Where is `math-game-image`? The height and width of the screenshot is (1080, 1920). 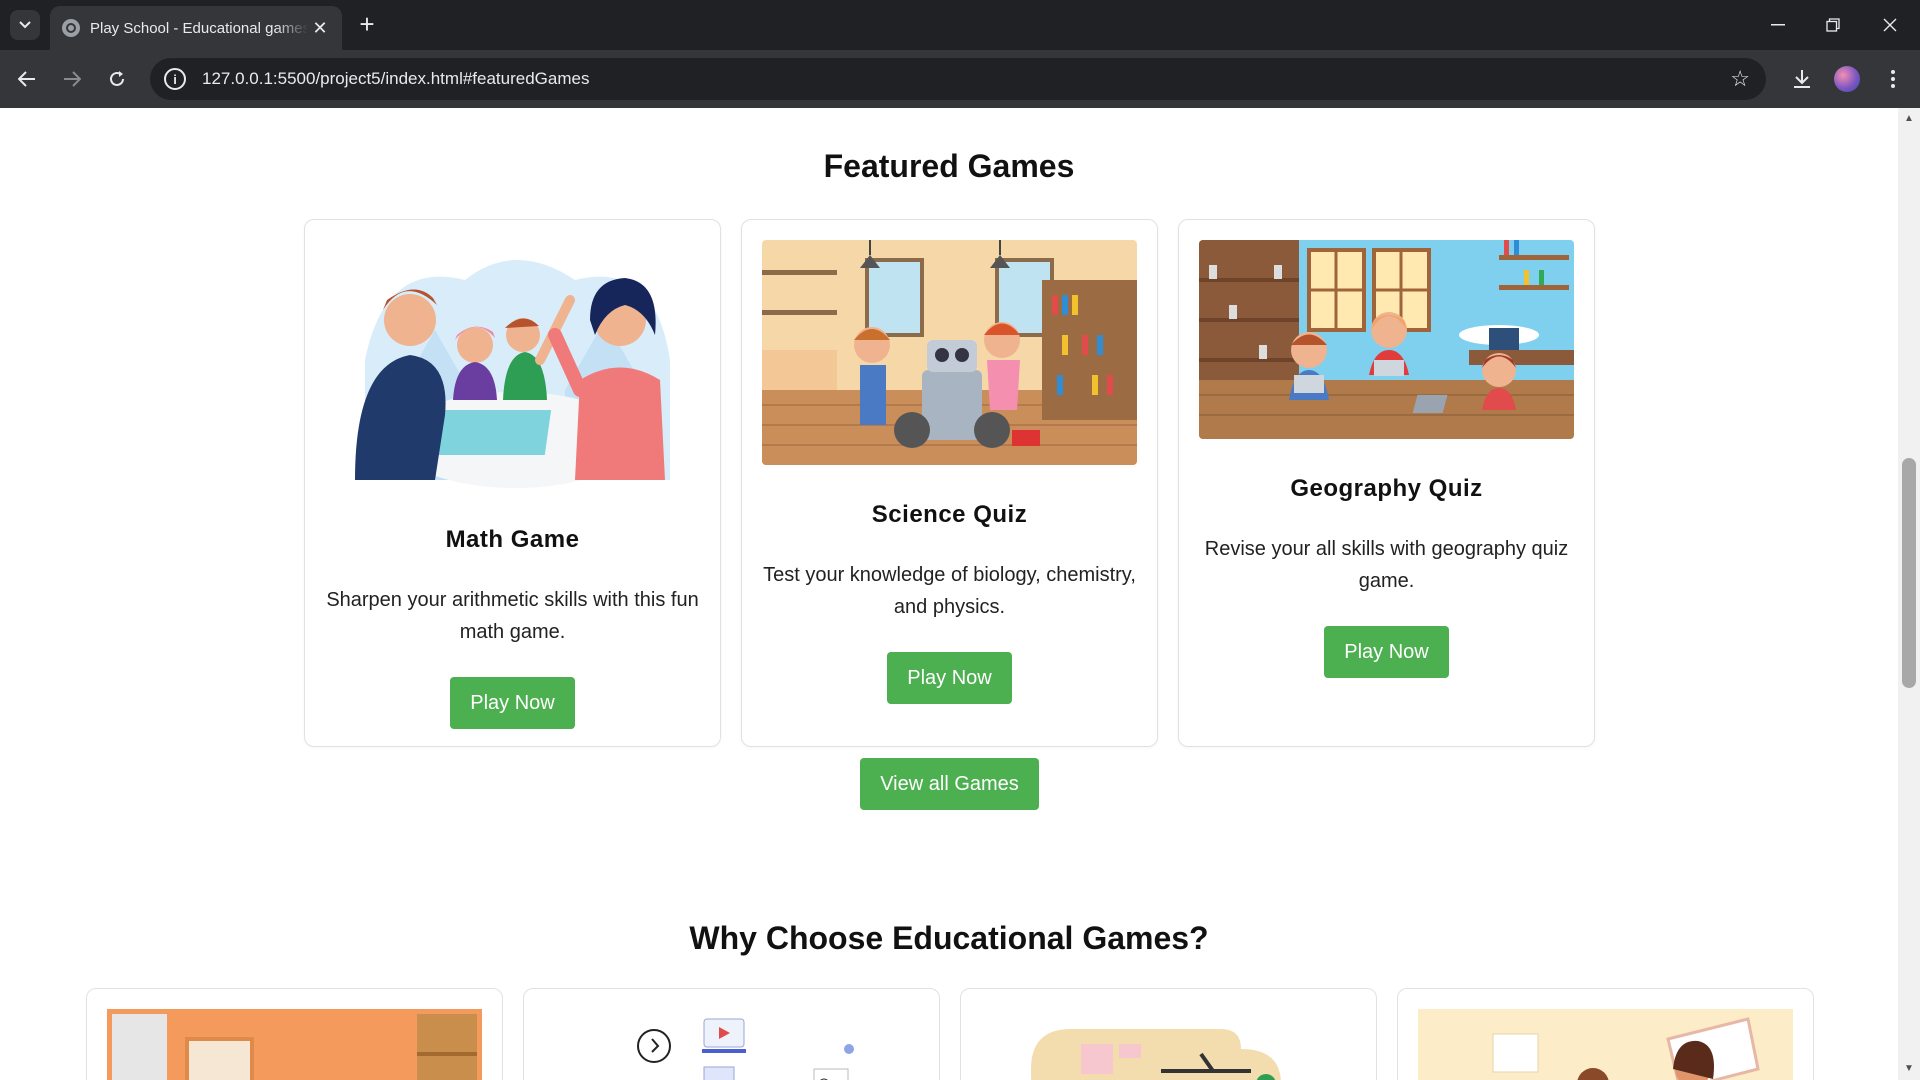
math-game-image is located at coordinates (512, 365).